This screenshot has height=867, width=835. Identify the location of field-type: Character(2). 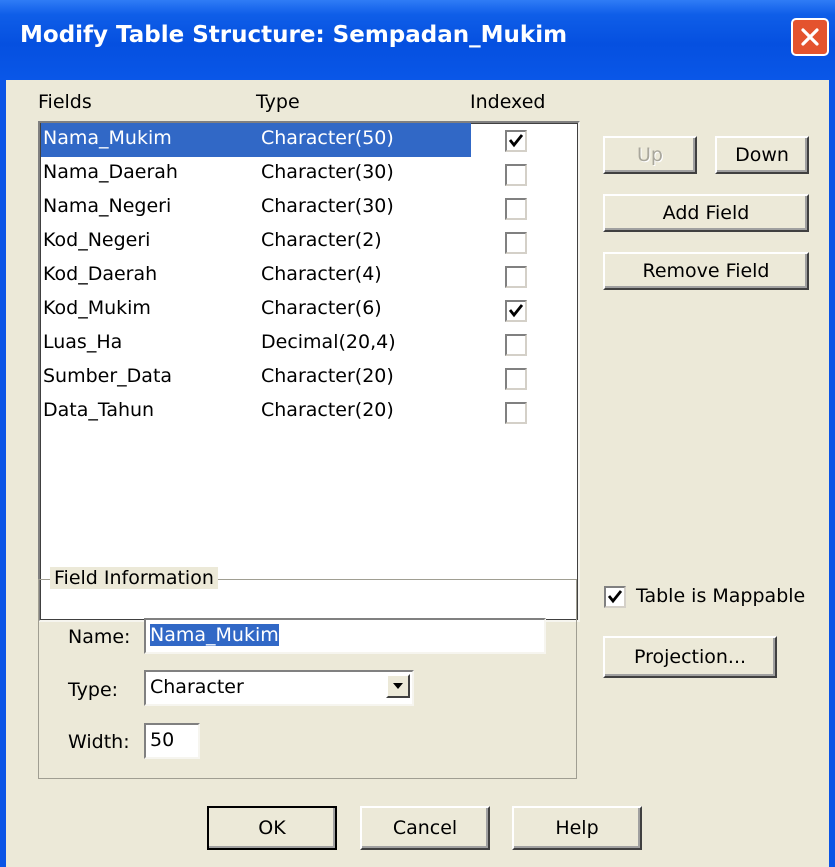
(321, 240).